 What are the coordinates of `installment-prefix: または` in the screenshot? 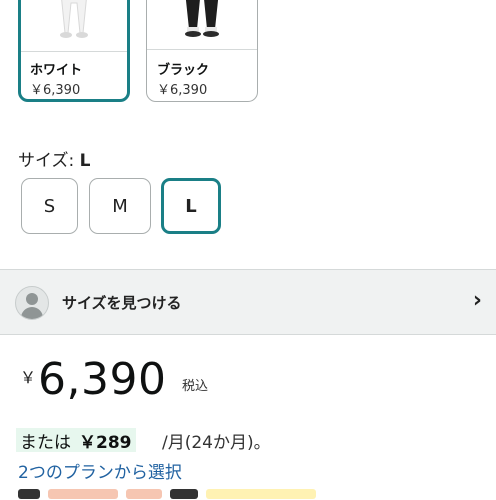 It's located at (45, 442).